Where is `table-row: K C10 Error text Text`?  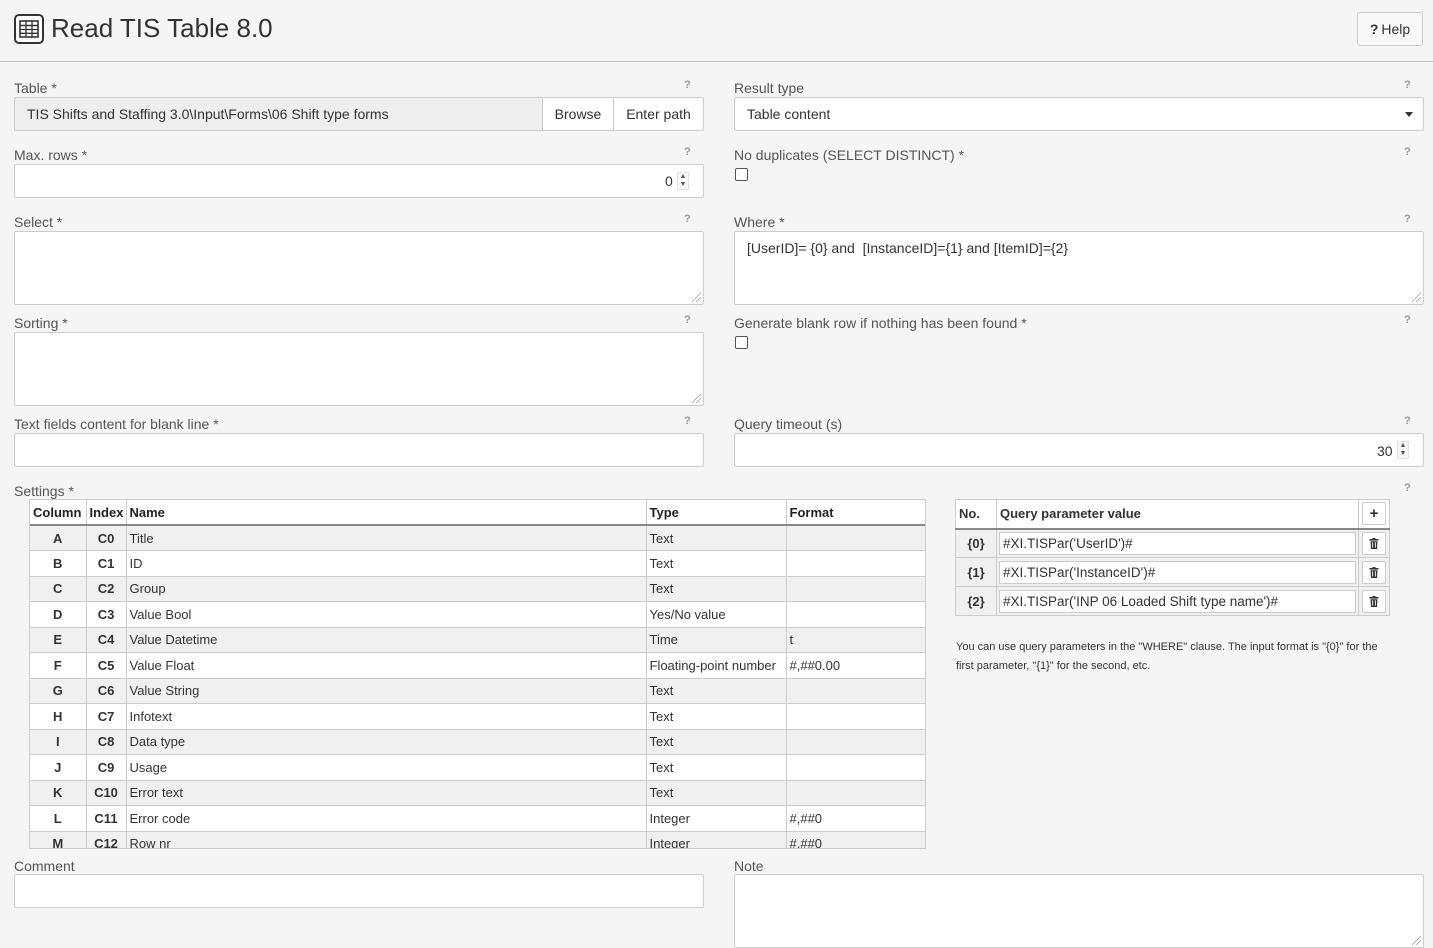
table-row: K C10 Error text Text is located at coordinates (477, 793).